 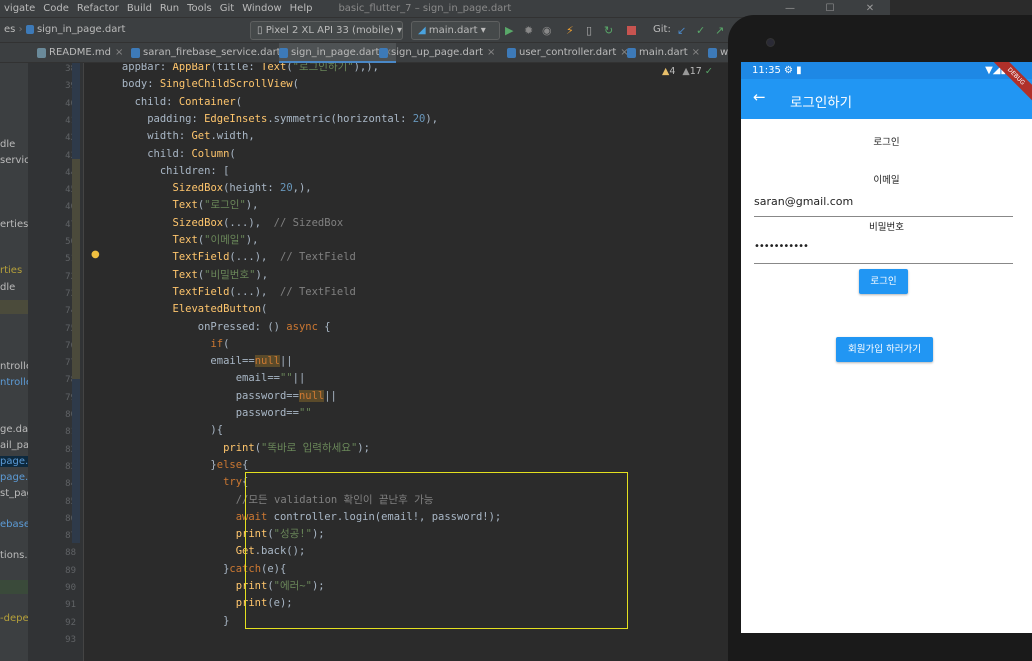 I want to click on tab-sign-up-page: sign_up_page.dart ×, so click(x=437, y=53).